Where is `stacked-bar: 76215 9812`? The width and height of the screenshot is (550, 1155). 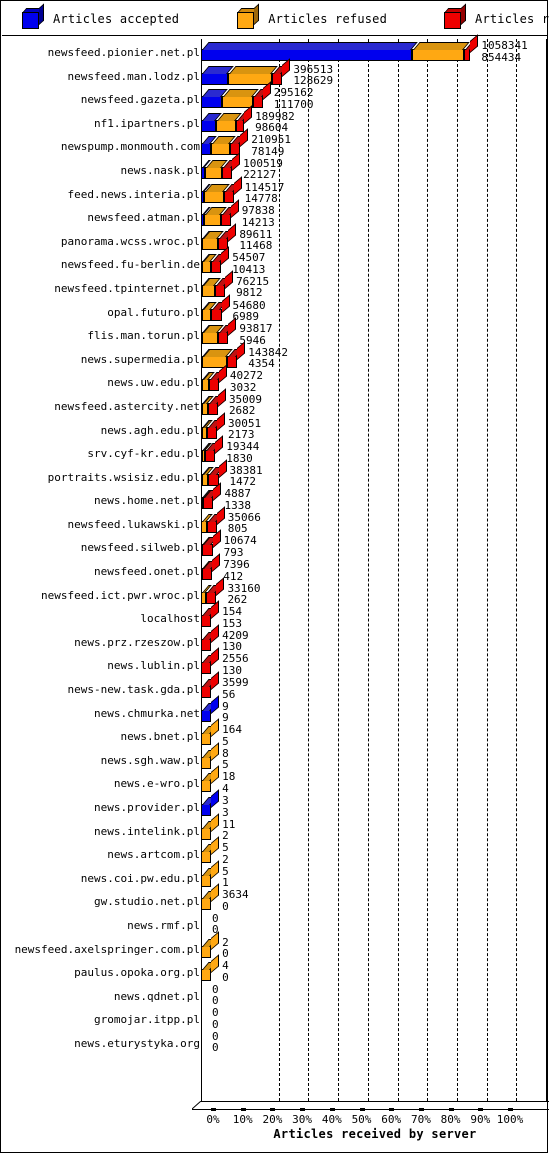 stacked-bar: 76215 9812 is located at coordinates (374, 285).